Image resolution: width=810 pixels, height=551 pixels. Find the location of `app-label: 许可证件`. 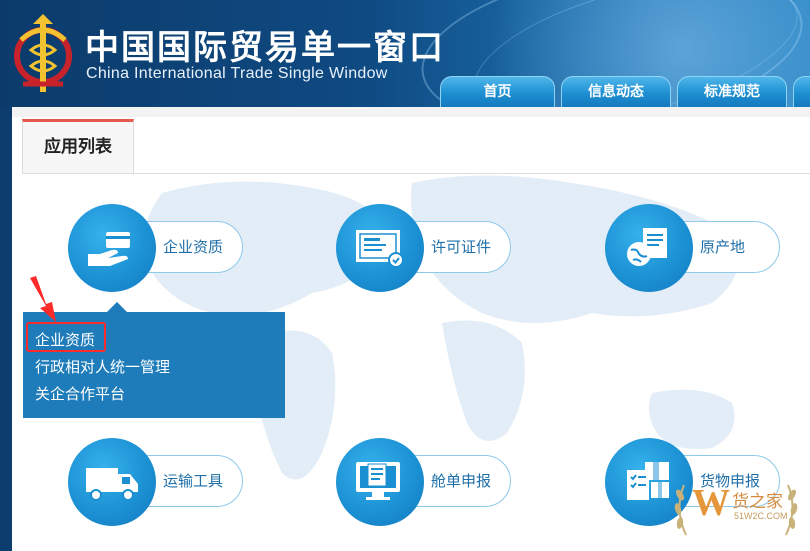

app-label: 许可证件 is located at coordinates (461, 247).